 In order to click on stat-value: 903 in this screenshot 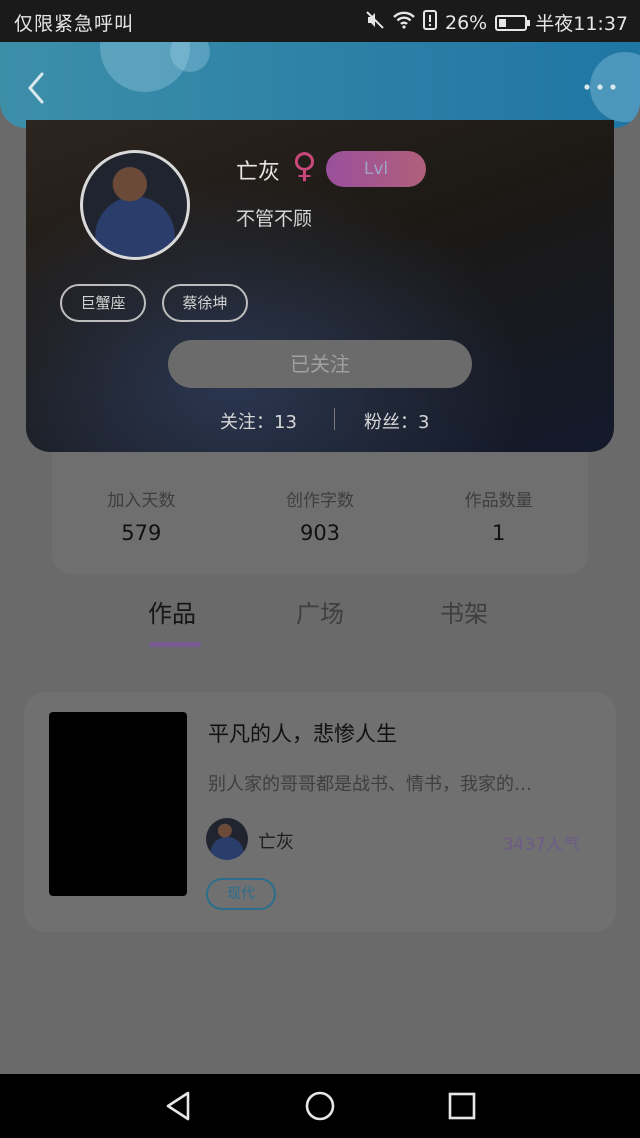, I will do `click(320, 533)`.